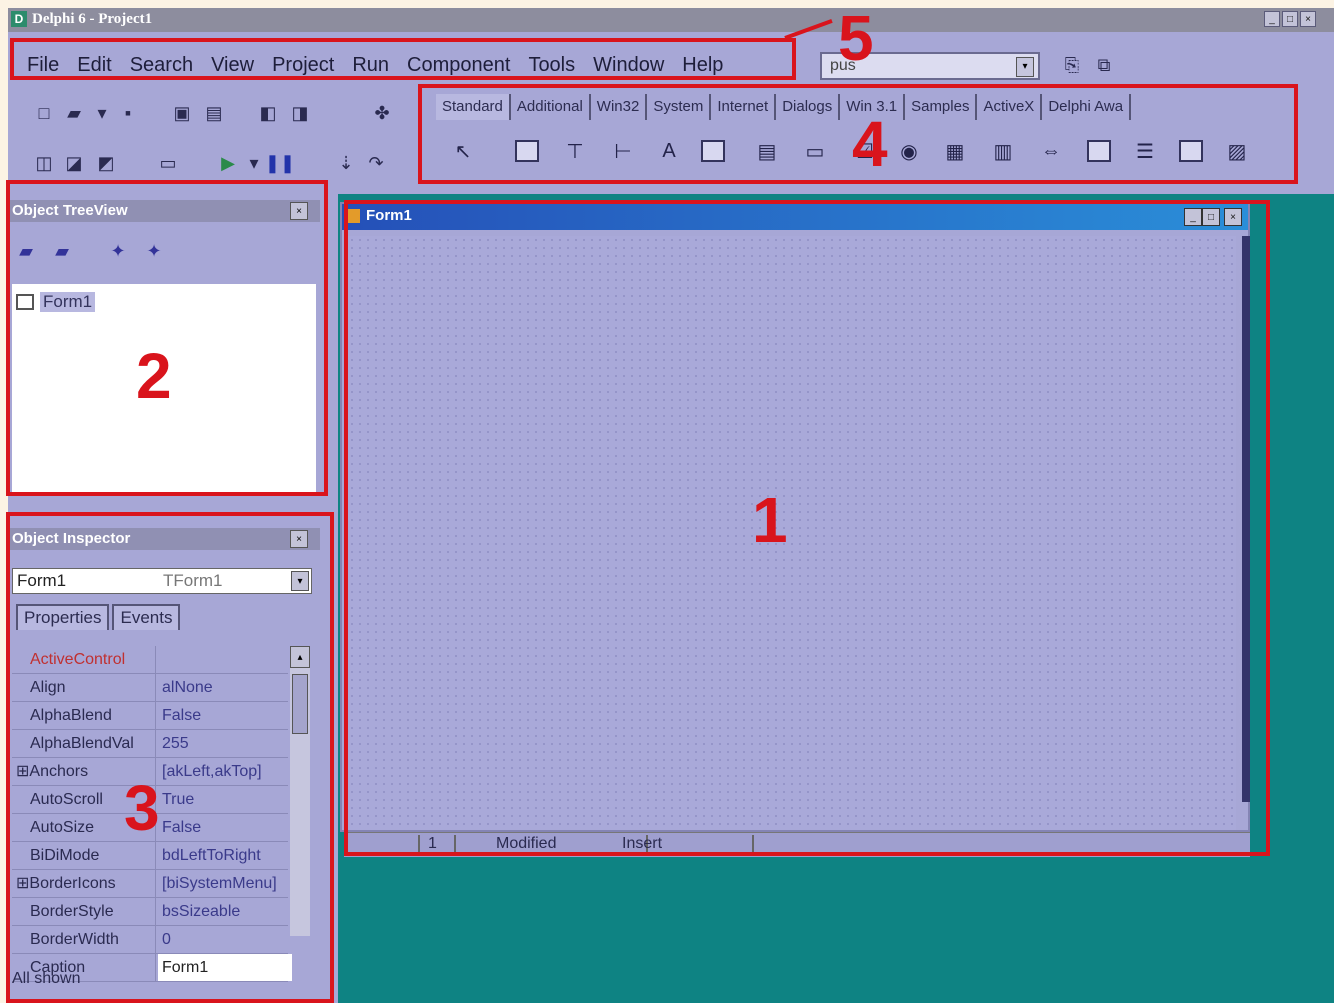 The width and height of the screenshot is (1334, 1003). Describe the element at coordinates (1025, 67) in the screenshot. I see `chevron-down-icon: ▾` at that location.